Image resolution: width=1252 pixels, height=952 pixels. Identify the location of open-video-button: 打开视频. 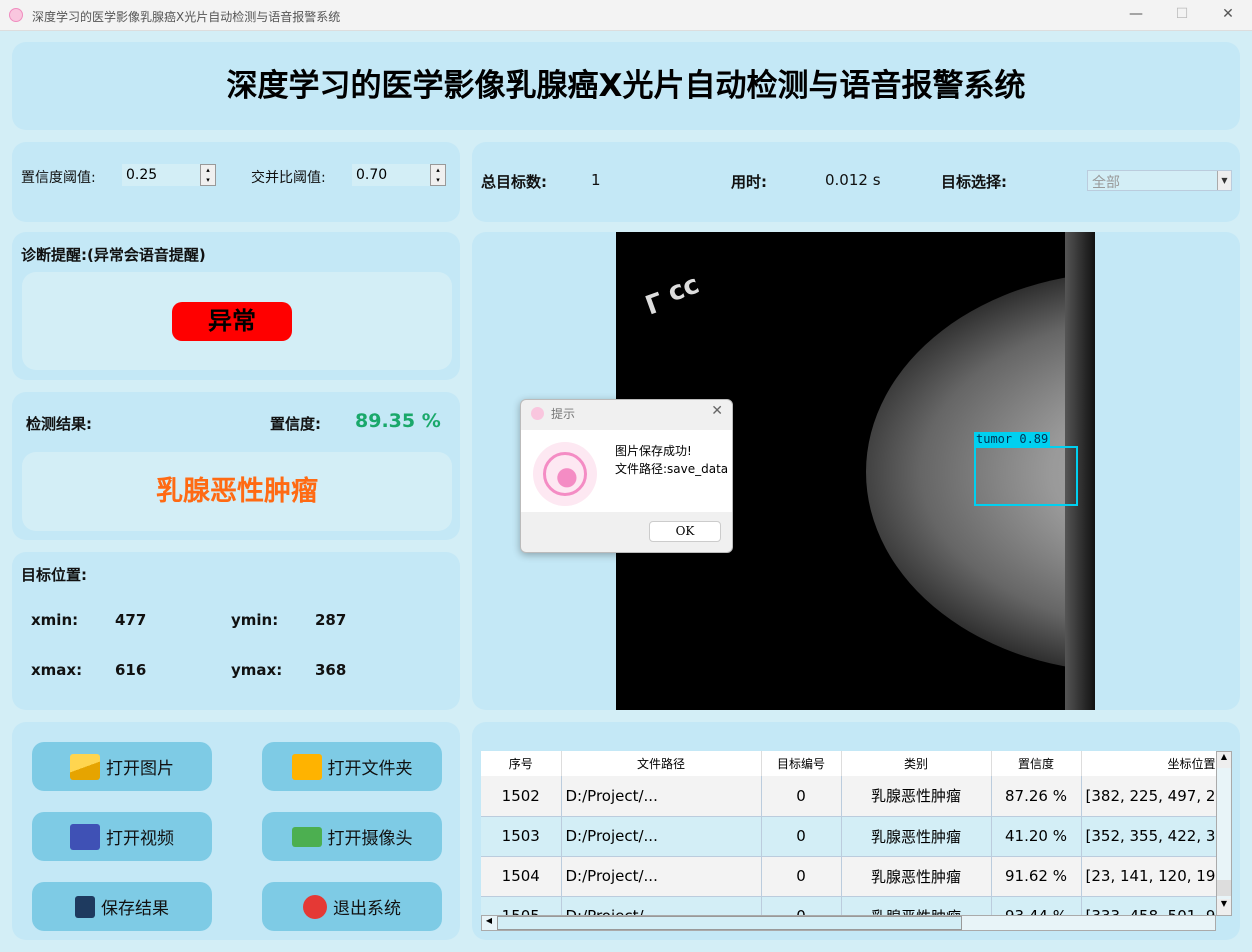
(122, 836).